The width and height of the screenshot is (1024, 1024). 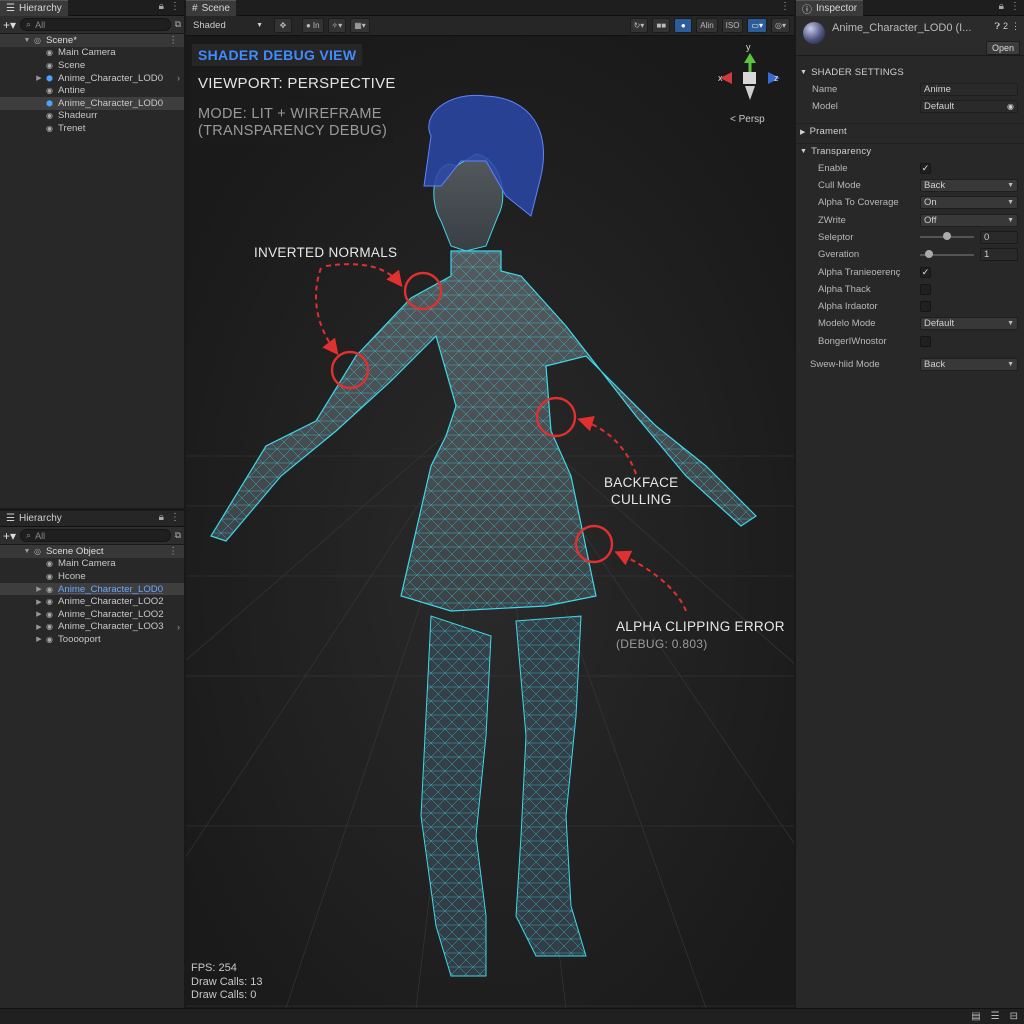 What do you see at coordinates (92, 116) in the screenshot?
I see `tree-row: ◉ Shadeurr` at bounding box center [92, 116].